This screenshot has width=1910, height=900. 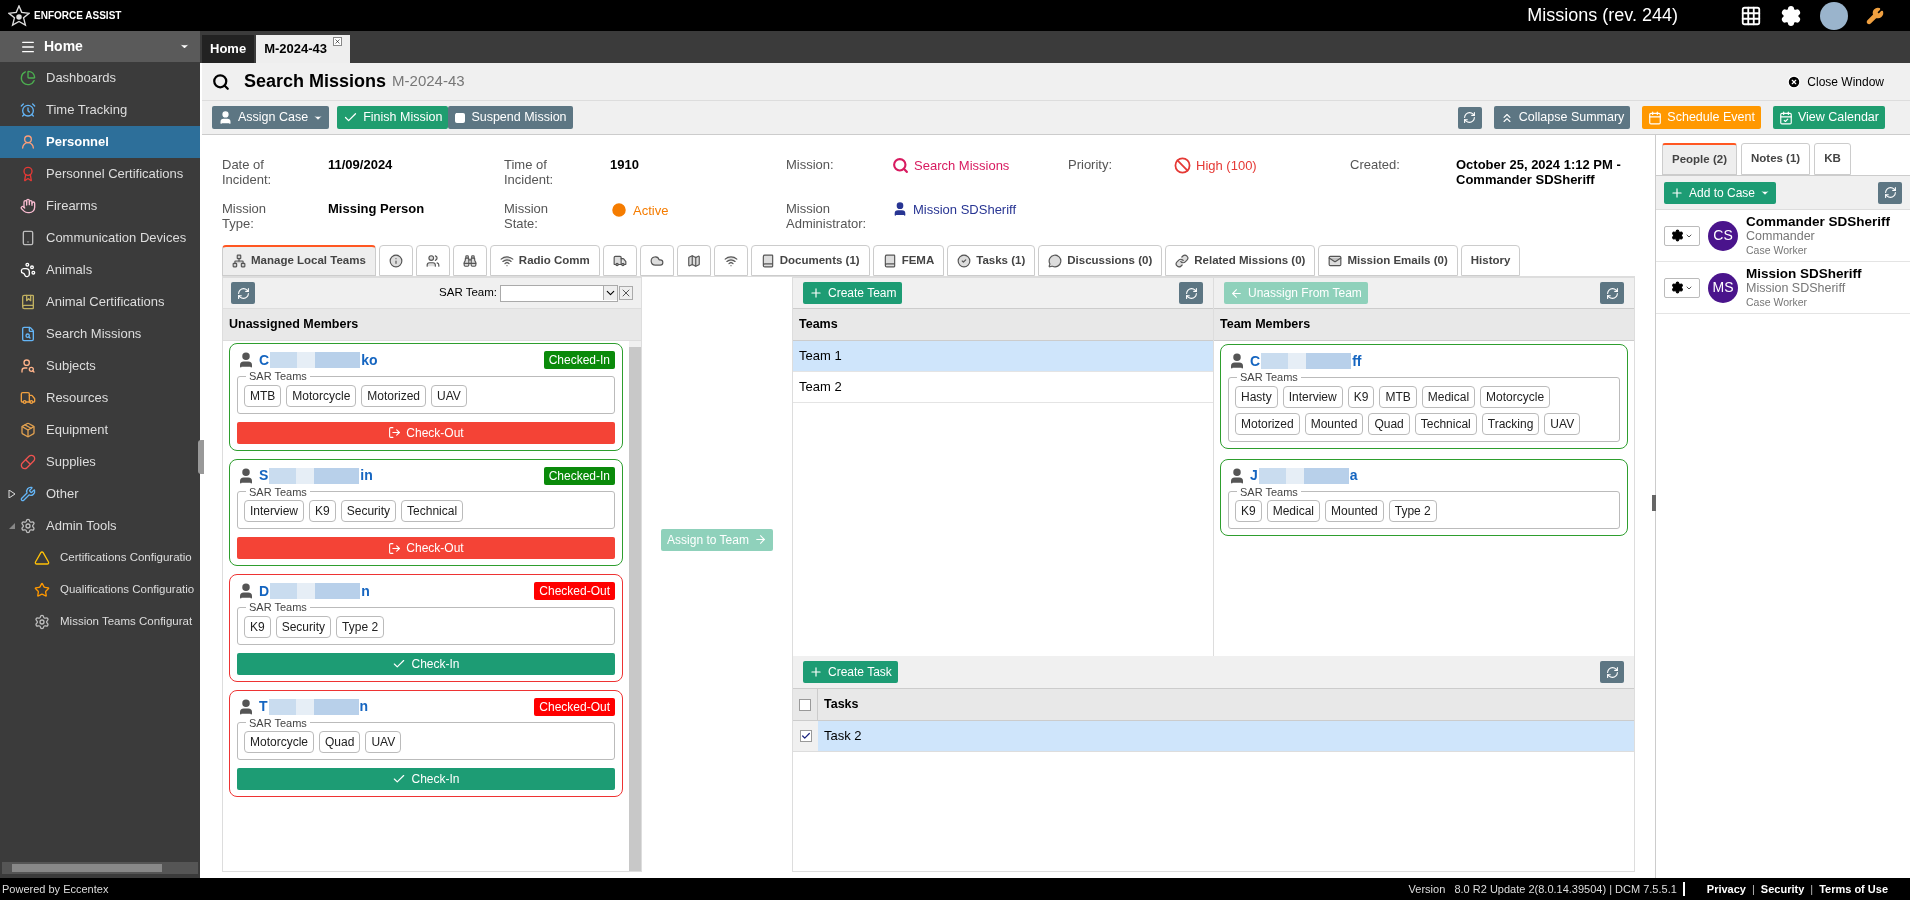 What do you see at coordinates (1357, 361) in the screenshot?
I see `member-name: ff` at bounding box center [1357, 361].